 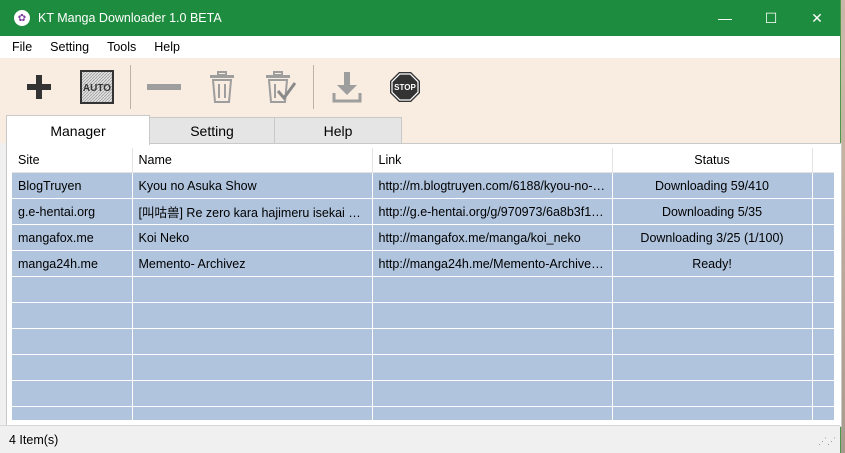 What do you see at coordinates (420, 18) in the screenshot?
I see `title-bar: ✿ KT Manga Downloader 1.0 BETA — ☐ ✕` at bounding box center [420, 18].